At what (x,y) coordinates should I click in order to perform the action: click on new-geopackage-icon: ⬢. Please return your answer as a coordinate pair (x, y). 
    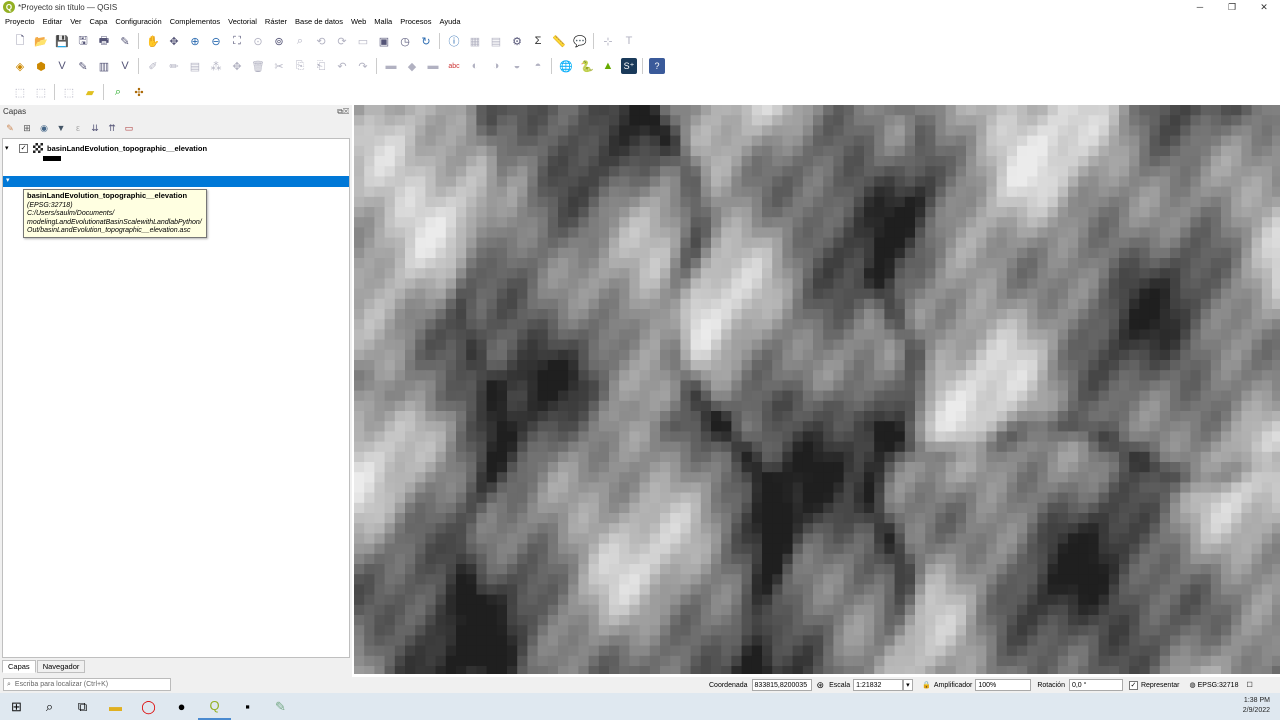
    Looking at the image, I should click on (41, 66).